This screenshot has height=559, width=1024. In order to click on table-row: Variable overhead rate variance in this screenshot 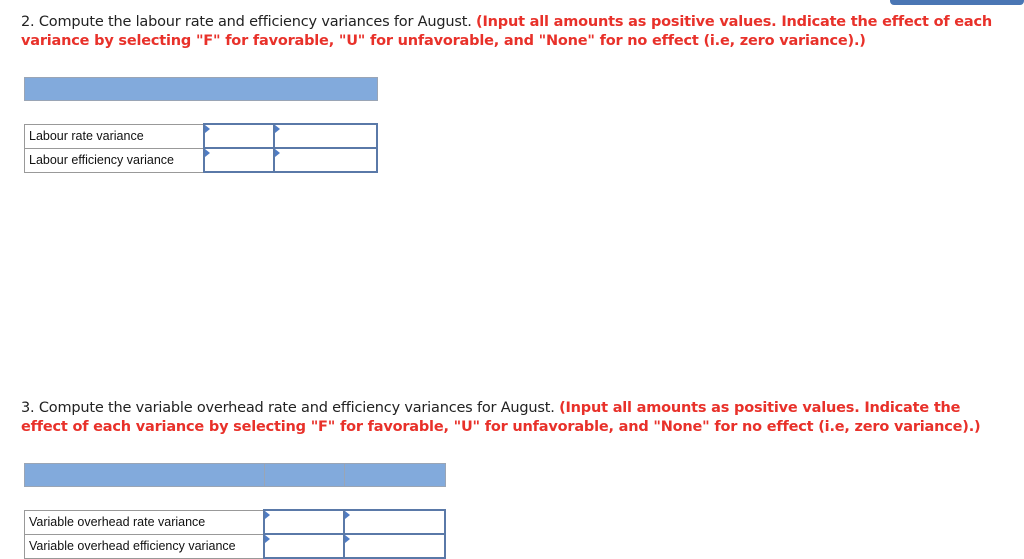, I will do `click(235, 522)`.